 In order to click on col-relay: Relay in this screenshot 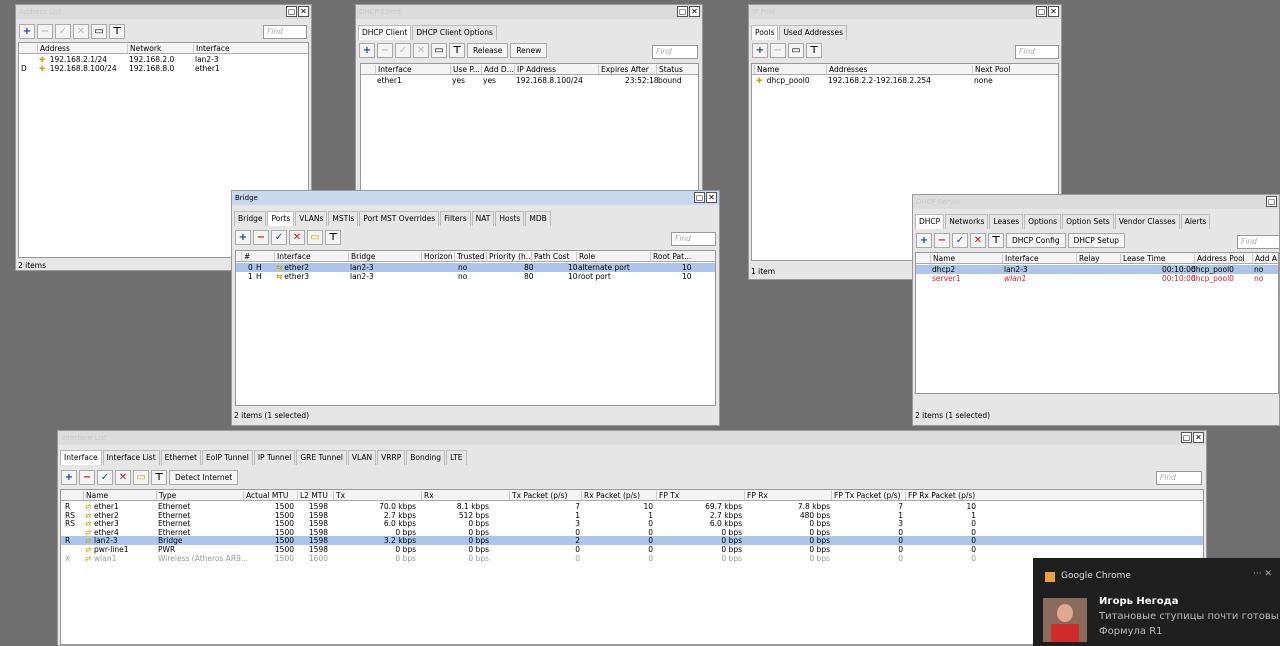, I will do `click(1088, 258)`.